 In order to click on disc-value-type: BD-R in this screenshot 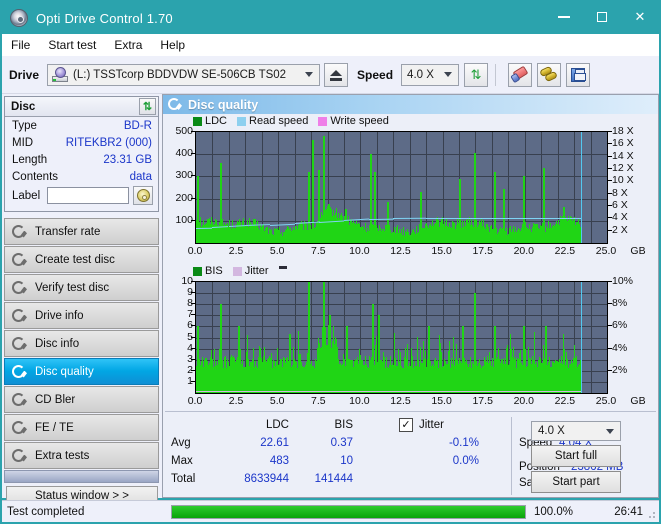, I will do `click(137, 125)`.